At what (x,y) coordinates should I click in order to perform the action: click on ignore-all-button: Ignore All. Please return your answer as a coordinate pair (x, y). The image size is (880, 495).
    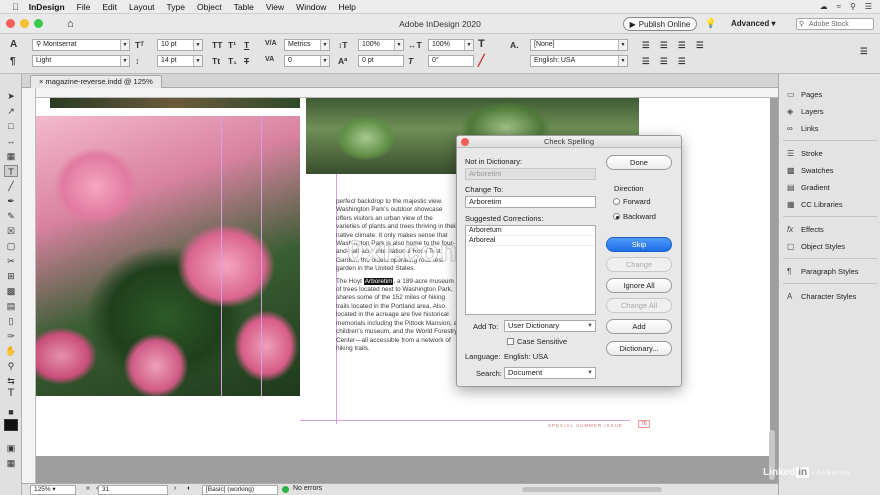
    Looking at the image, I should click on (639, 285).